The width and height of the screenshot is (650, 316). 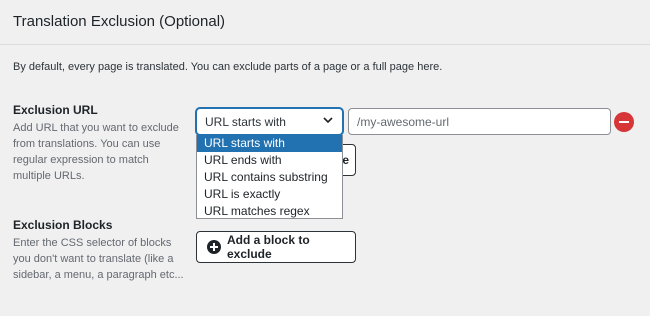 I want to click on section-title: Translation Exclusion (Optional), so click(x=119, y=21).